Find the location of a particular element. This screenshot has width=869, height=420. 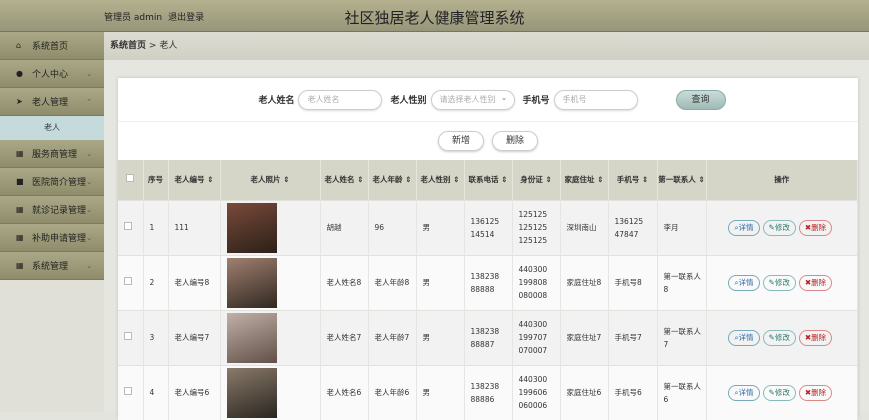

table-cell: 3 is located at coordinates (156, 337).